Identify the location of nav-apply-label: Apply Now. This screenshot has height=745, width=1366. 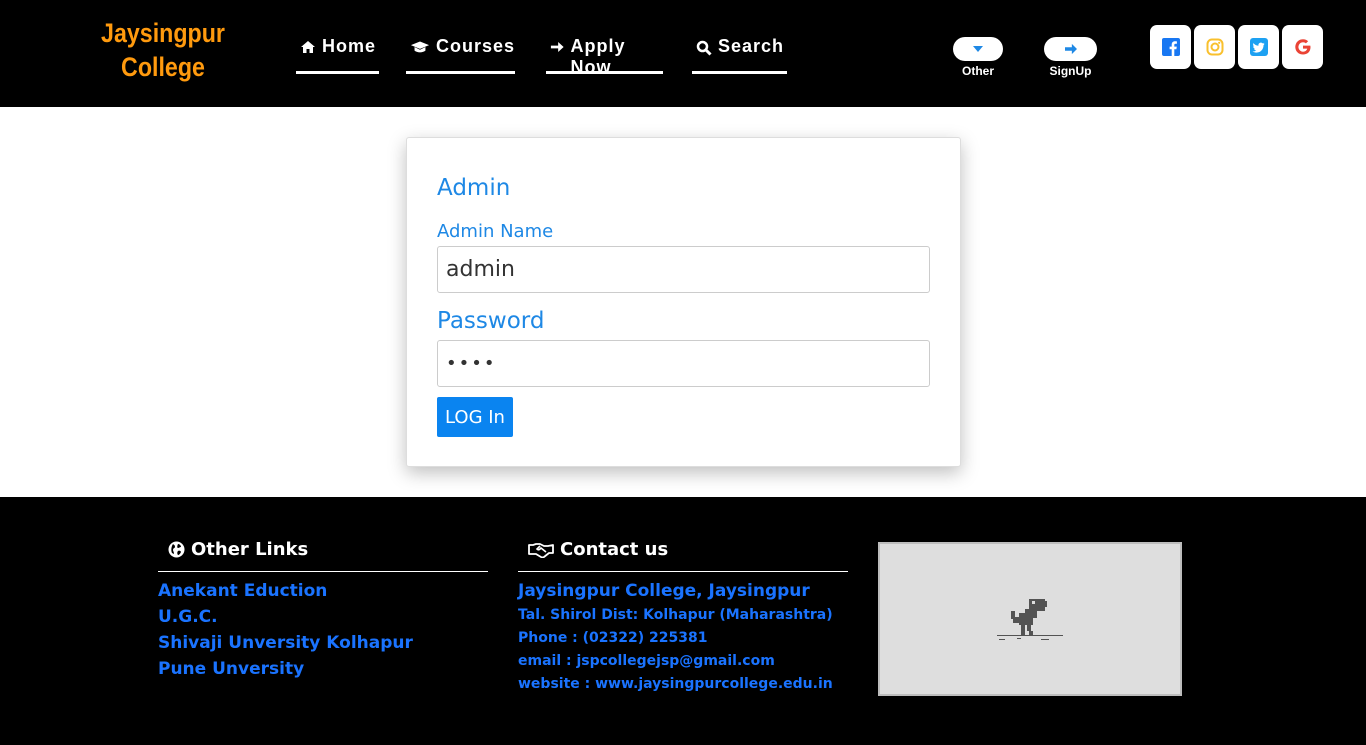
(598, 56).